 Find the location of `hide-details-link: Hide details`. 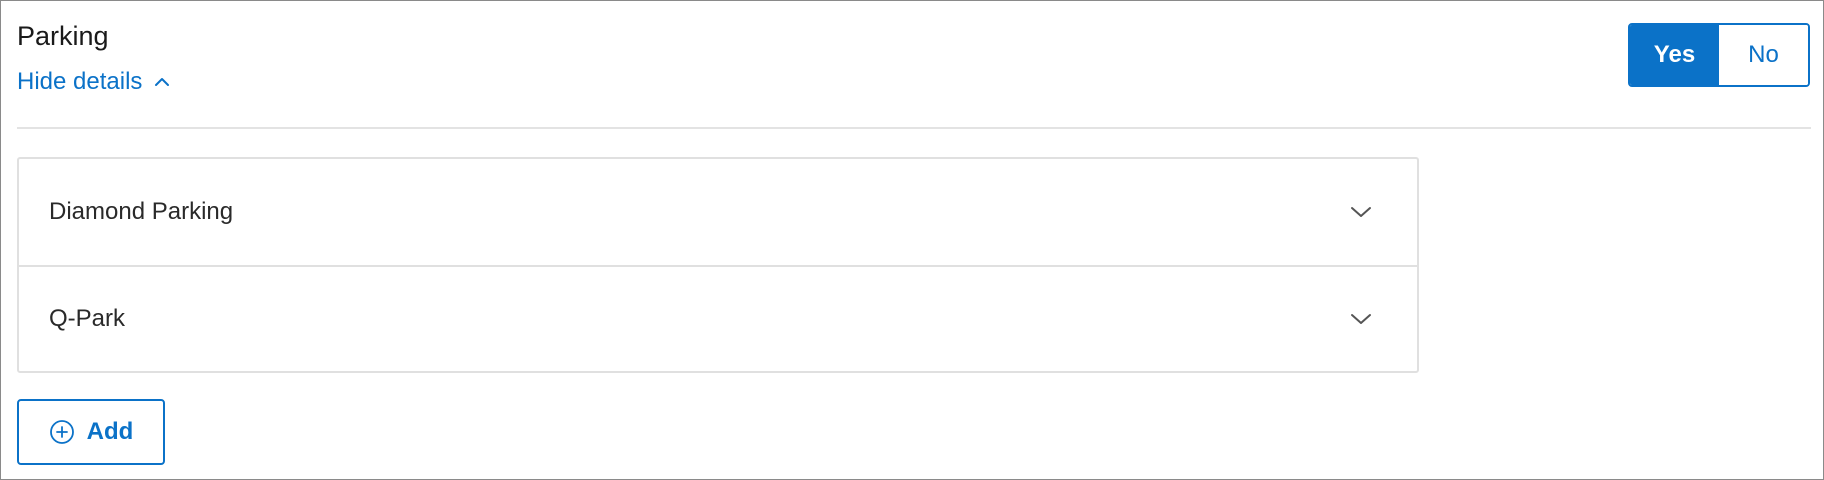

hide-details-link: Hide details is located at coordinates (94, 82).